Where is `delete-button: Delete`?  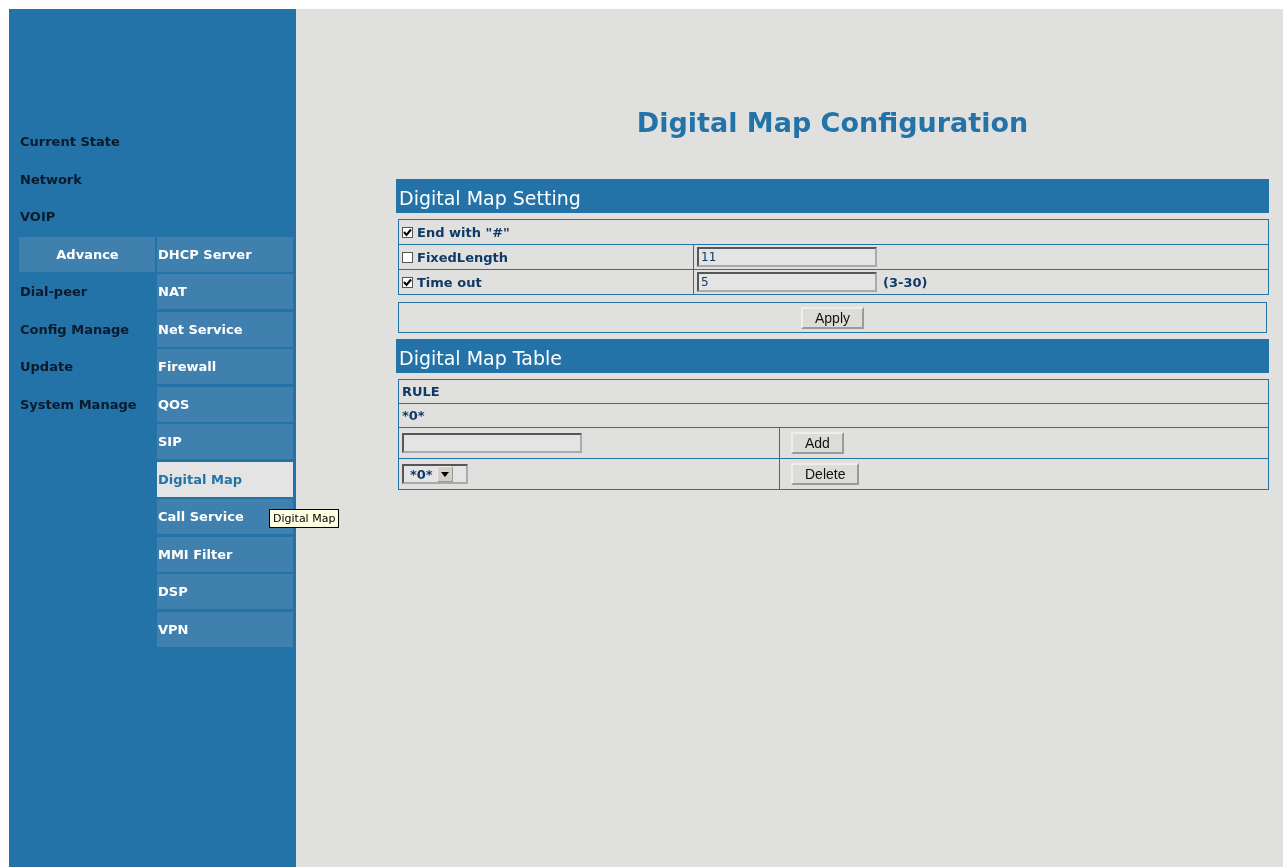 delete-button: Delete is located at coordinates (825, 474).